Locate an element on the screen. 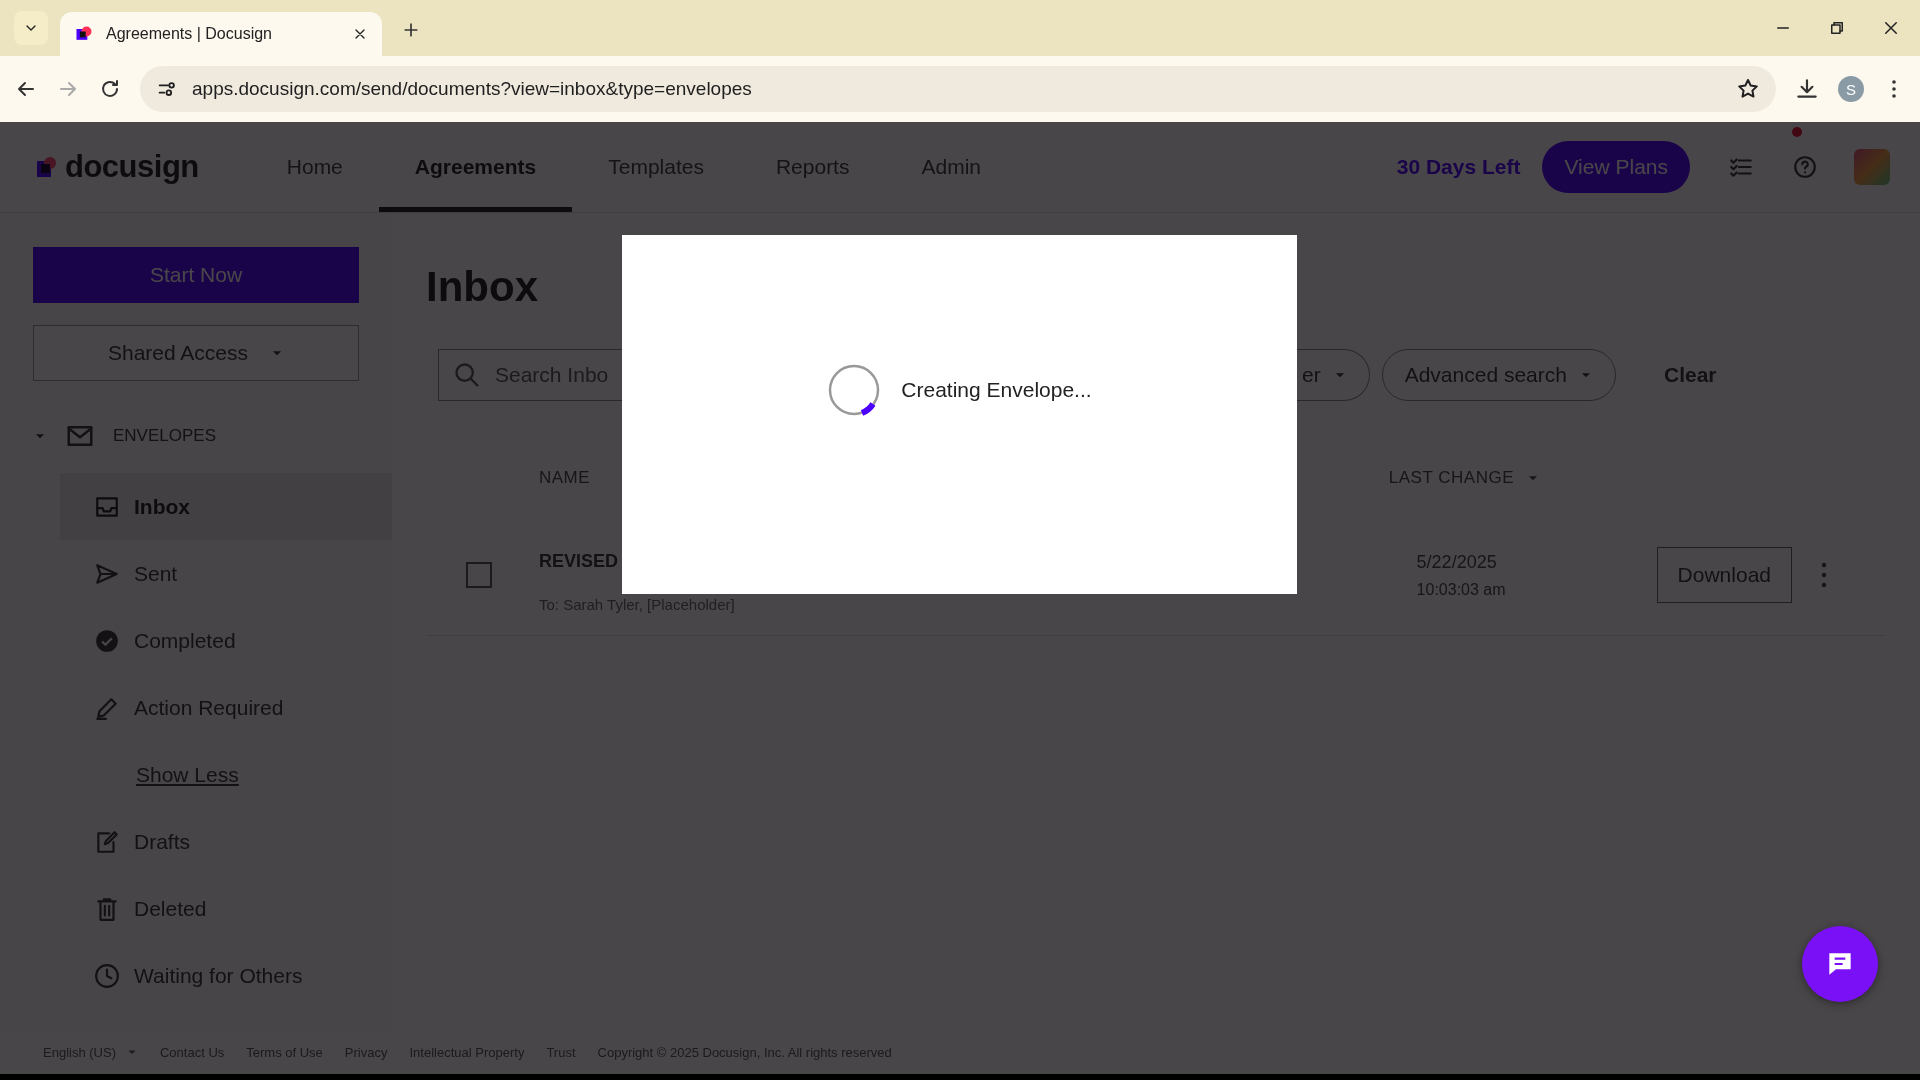 Image resolution: width=1920 pixels, height=1080 pixels. close-icon is located at coordinates (1891, 28).